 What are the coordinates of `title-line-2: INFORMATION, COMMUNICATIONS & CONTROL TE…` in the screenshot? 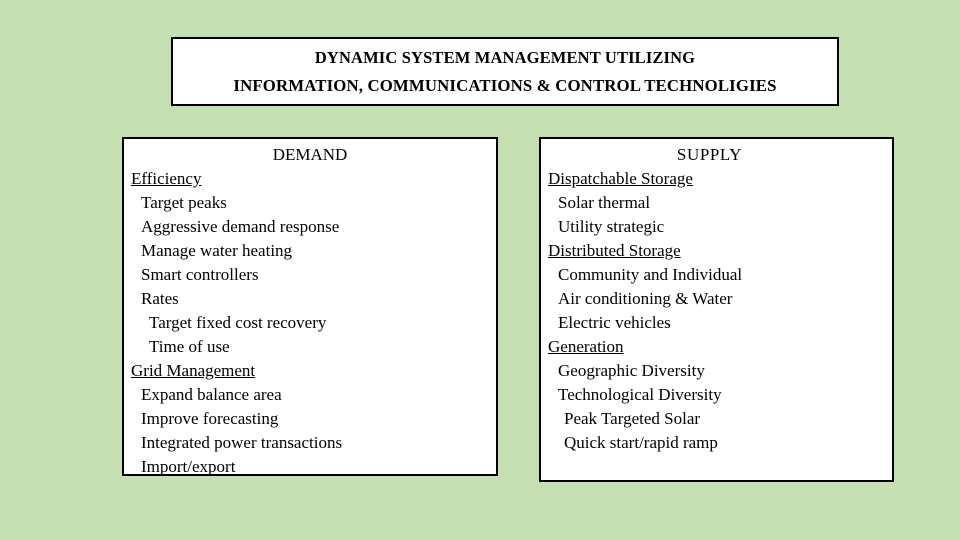 It's located at (505, 85).